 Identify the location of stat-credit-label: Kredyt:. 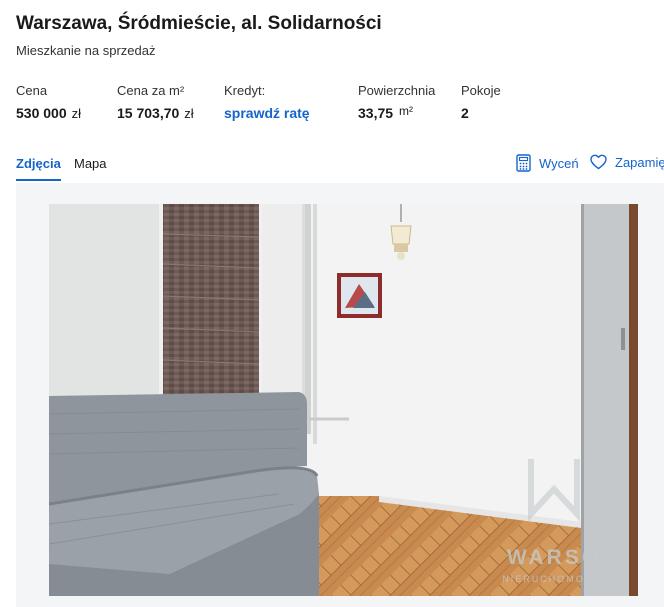
(245, 90).